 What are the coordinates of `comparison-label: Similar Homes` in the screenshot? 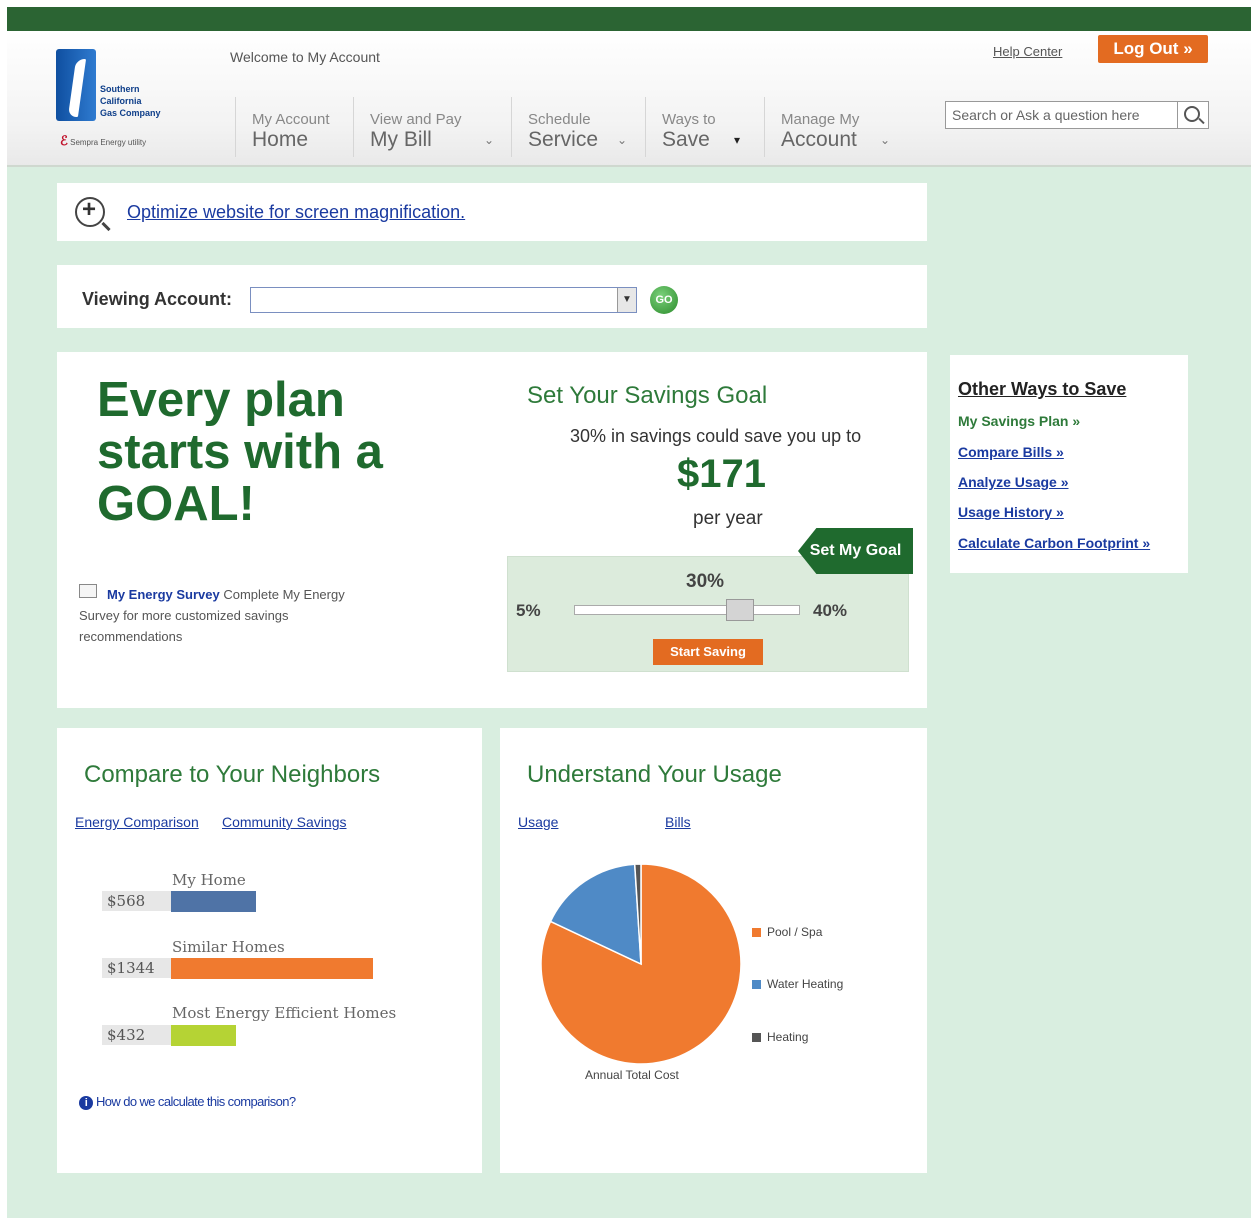 It's located at (228, 947).